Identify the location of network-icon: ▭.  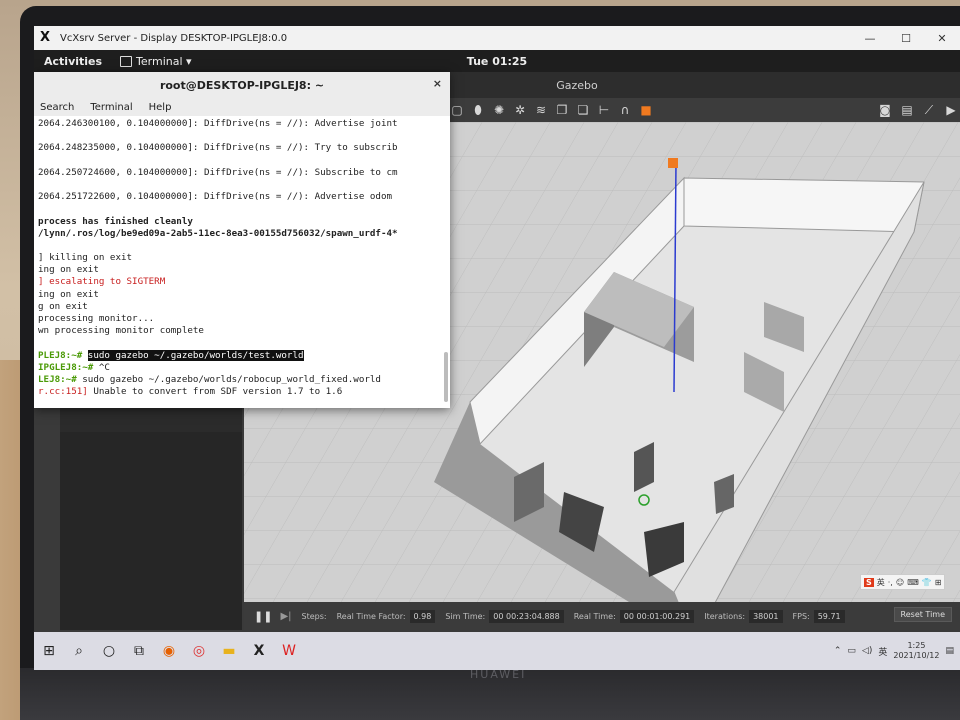
(851, 651).